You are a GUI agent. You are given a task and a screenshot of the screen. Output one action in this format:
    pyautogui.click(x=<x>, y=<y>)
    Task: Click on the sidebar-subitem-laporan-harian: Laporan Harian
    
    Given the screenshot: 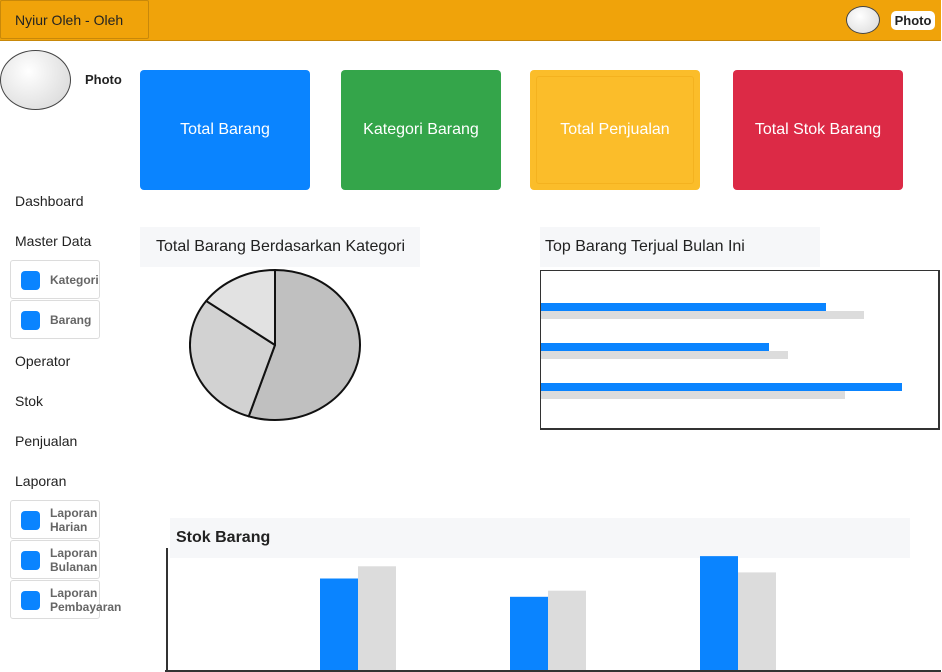 What is the action you would take?
    pyautogui.click(x=55, y=519)
    